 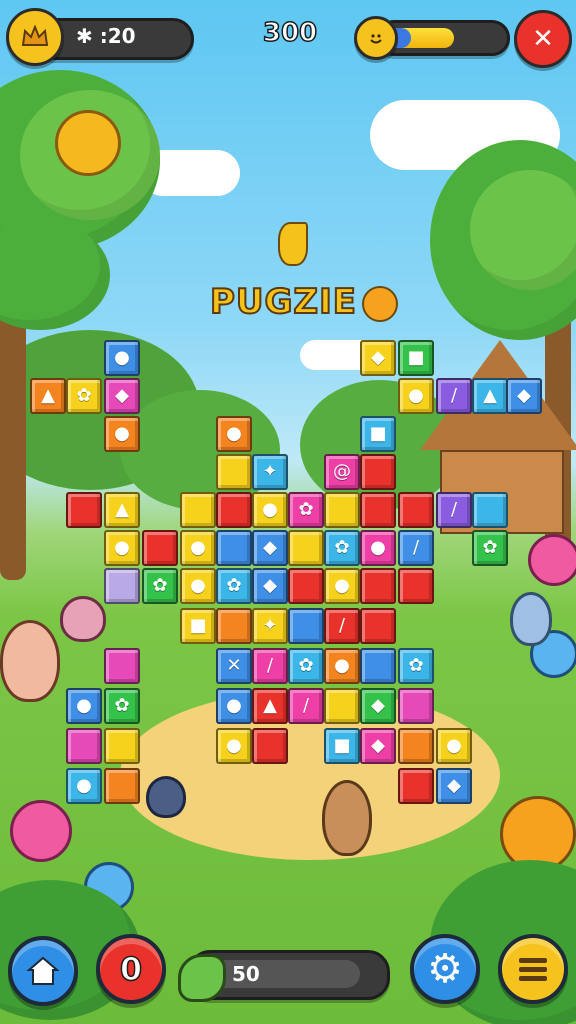 I want to click on menu-button, so click(x=533, y=969).